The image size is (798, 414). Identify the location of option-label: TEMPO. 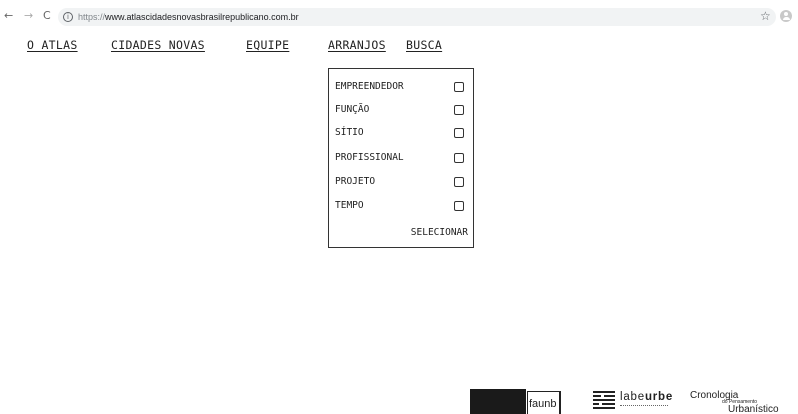
(349, 205).